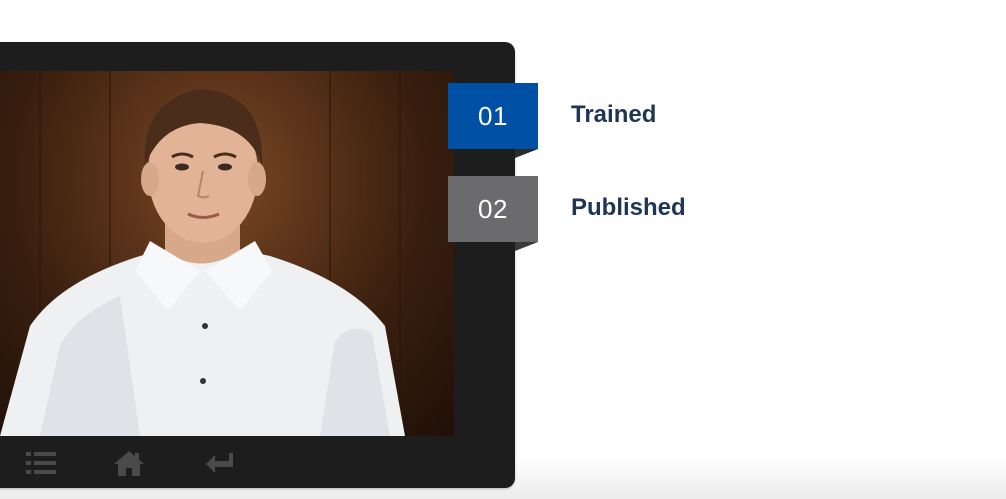 This screenshot has width=1006, height=499. I want to click on step-01-badge: 01, so click(493, 120).